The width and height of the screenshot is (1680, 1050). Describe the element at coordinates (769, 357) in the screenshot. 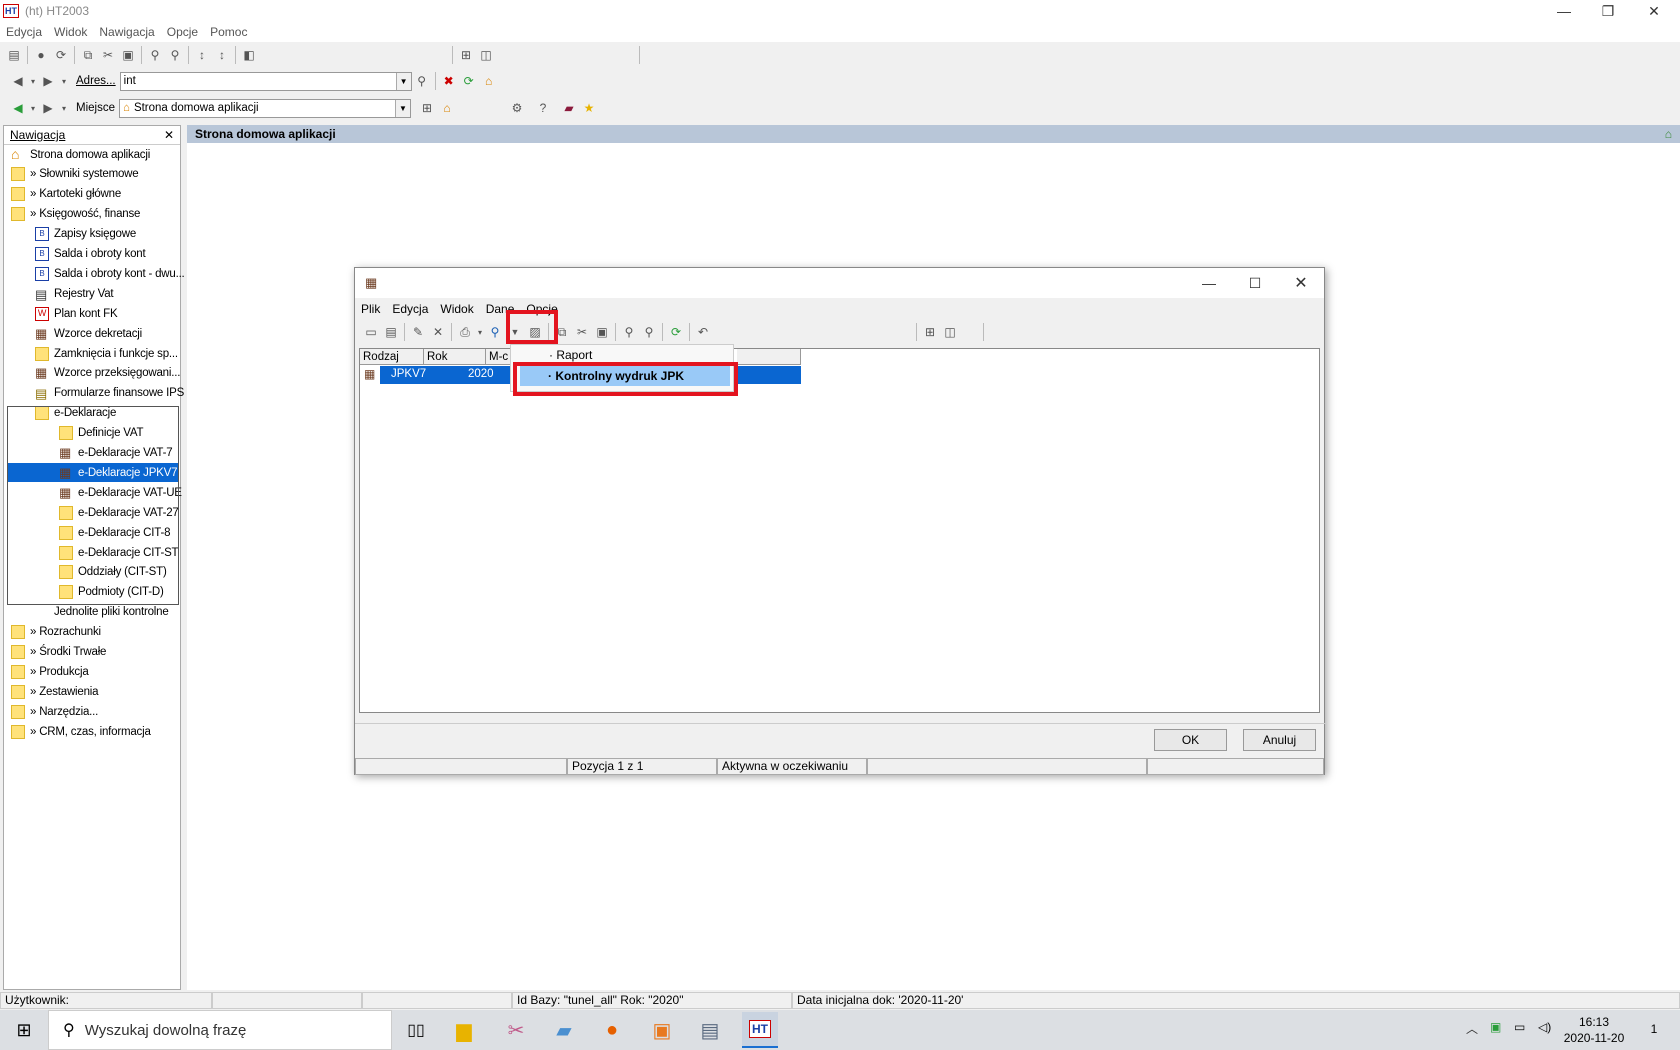

I see `column-header-extra` at that location.